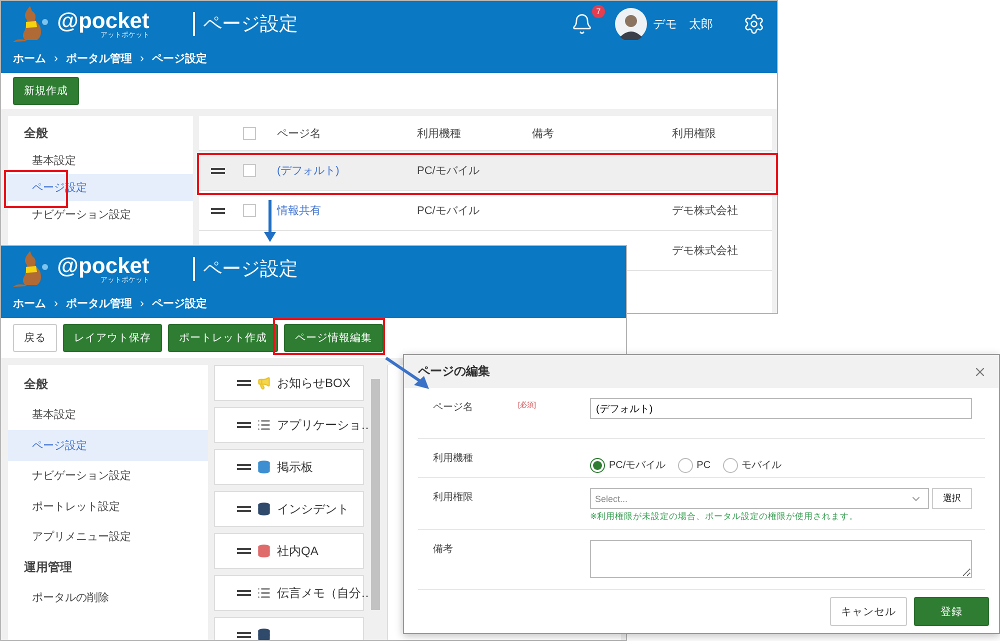 This screenshot has height=641, width=1000. What do you see at coordinates (333, 338) in the screenshot?
I see `action-button: ページ情報編集` at bounding box center [333, 338].